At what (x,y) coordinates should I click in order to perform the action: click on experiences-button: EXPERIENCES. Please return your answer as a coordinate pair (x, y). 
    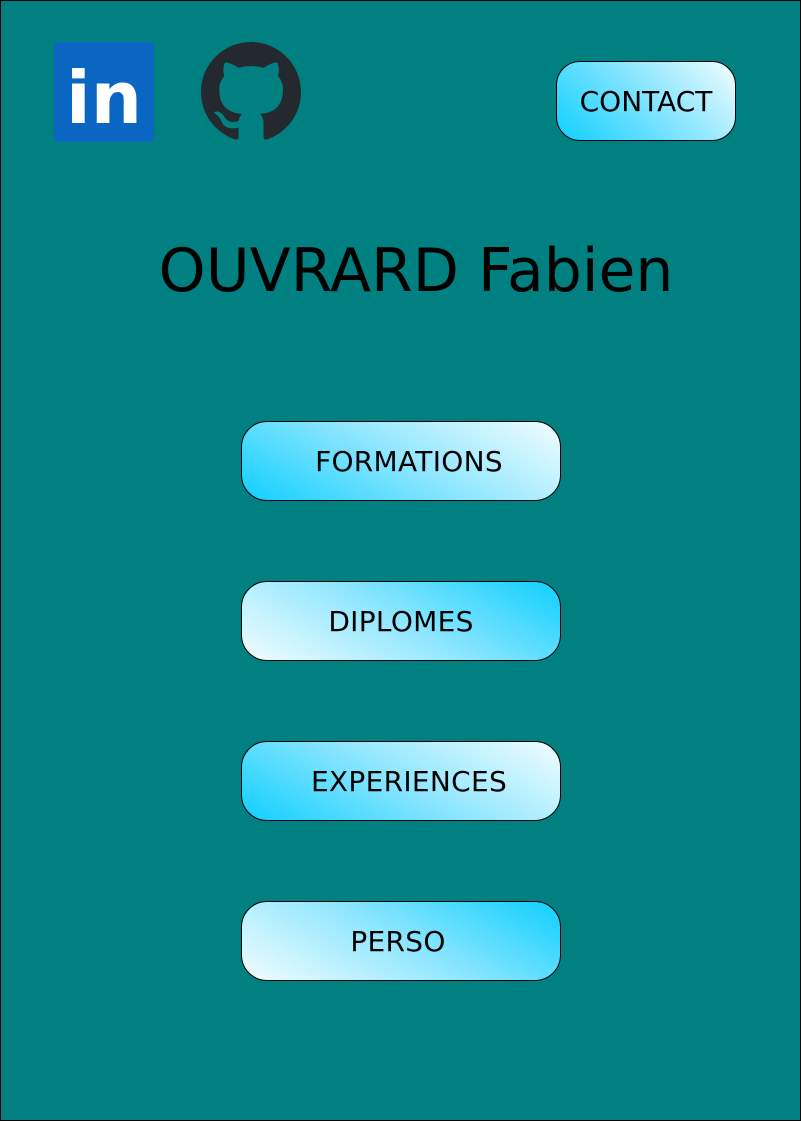
    Looking at the image, I should click on (401, 781).